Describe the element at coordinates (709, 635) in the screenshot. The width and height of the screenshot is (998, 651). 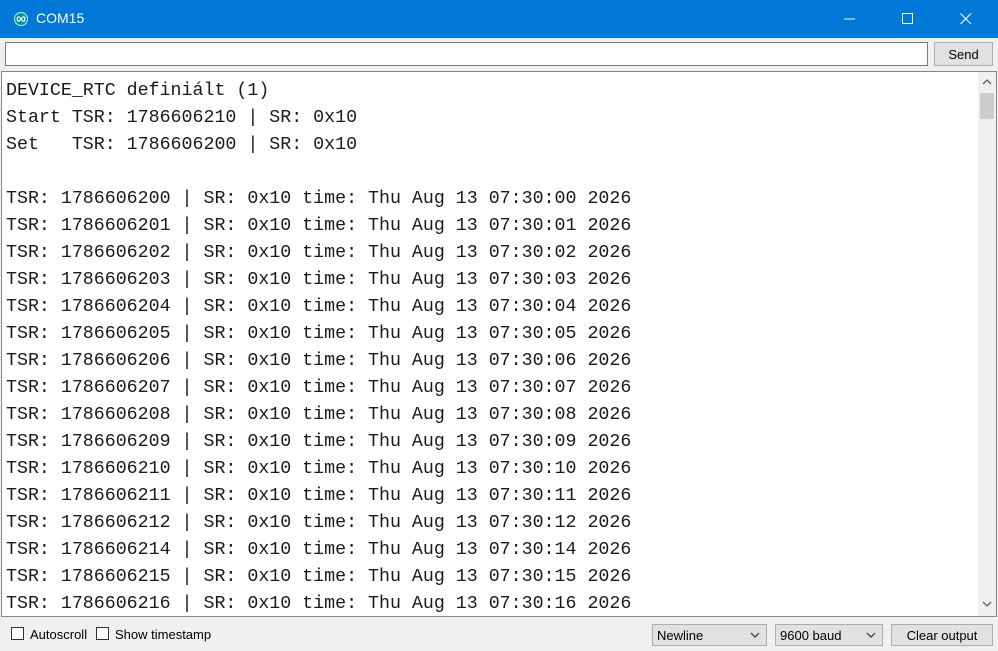
I see `line-ending-select: Newline` at that location.